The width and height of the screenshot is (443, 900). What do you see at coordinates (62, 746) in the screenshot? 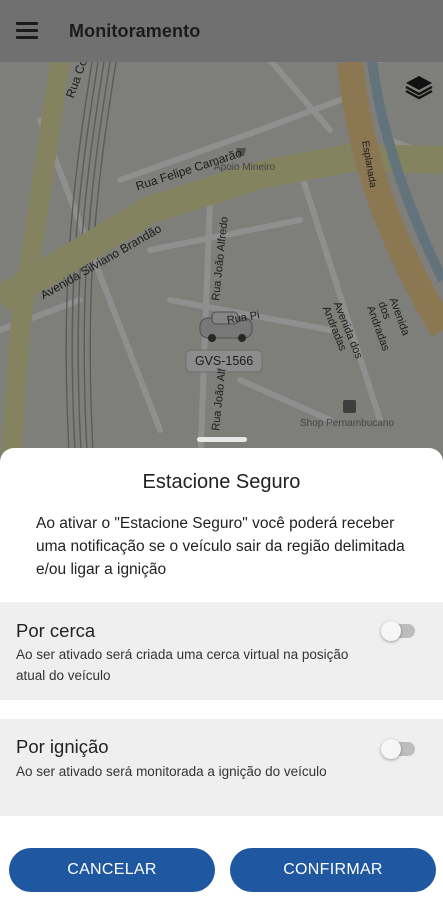
I see `option-title: Por ignição` at bounding box center [62, 746].